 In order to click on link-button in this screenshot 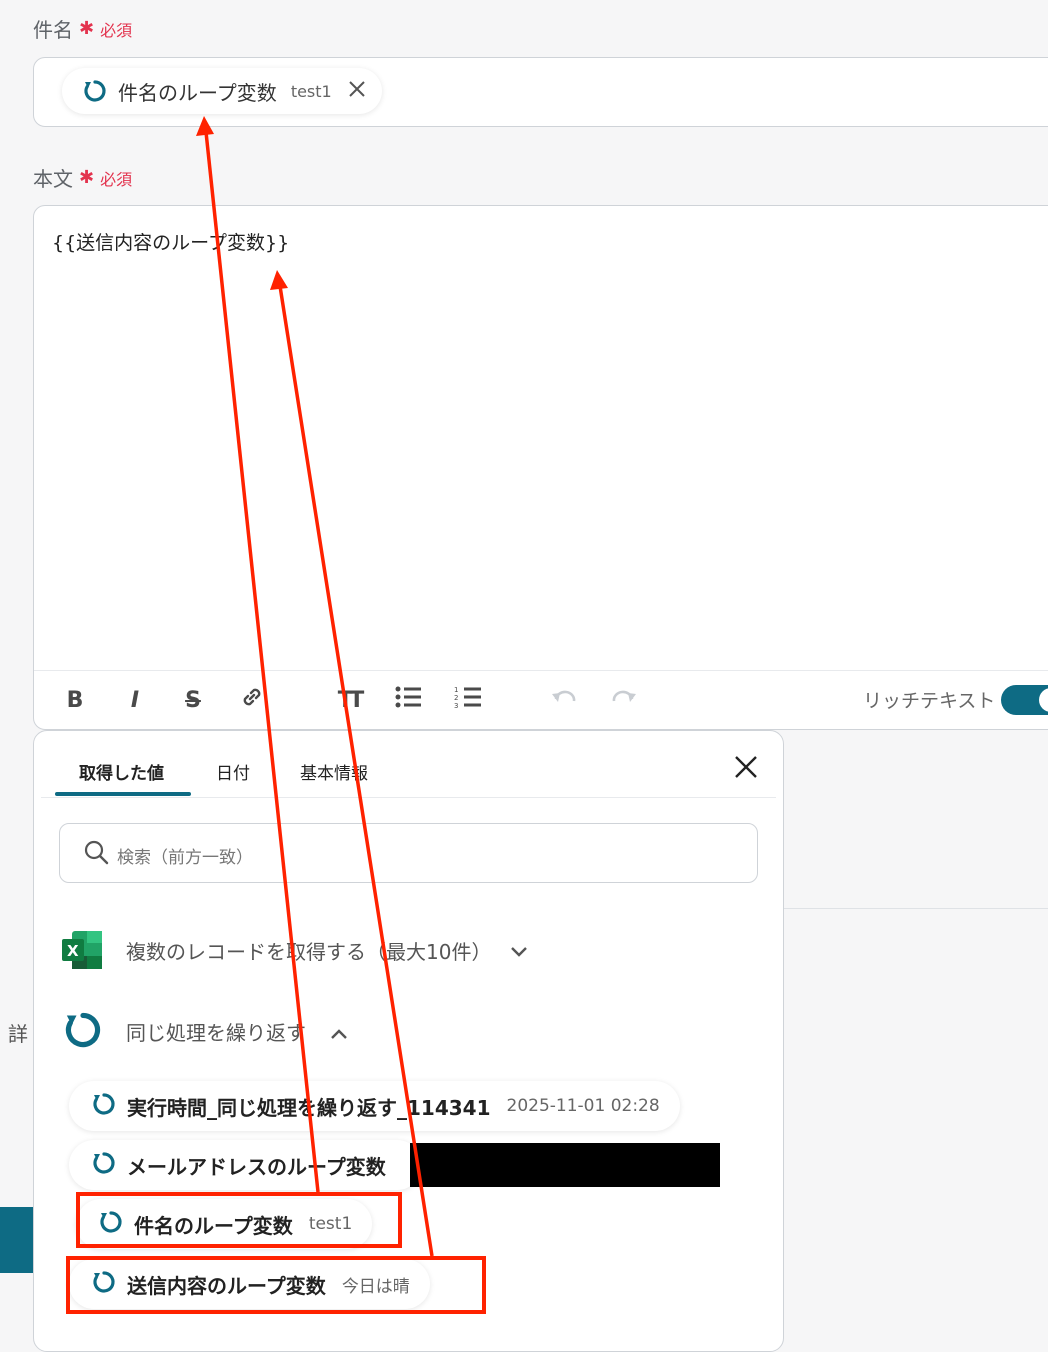, I will do `click(252, 700)`.